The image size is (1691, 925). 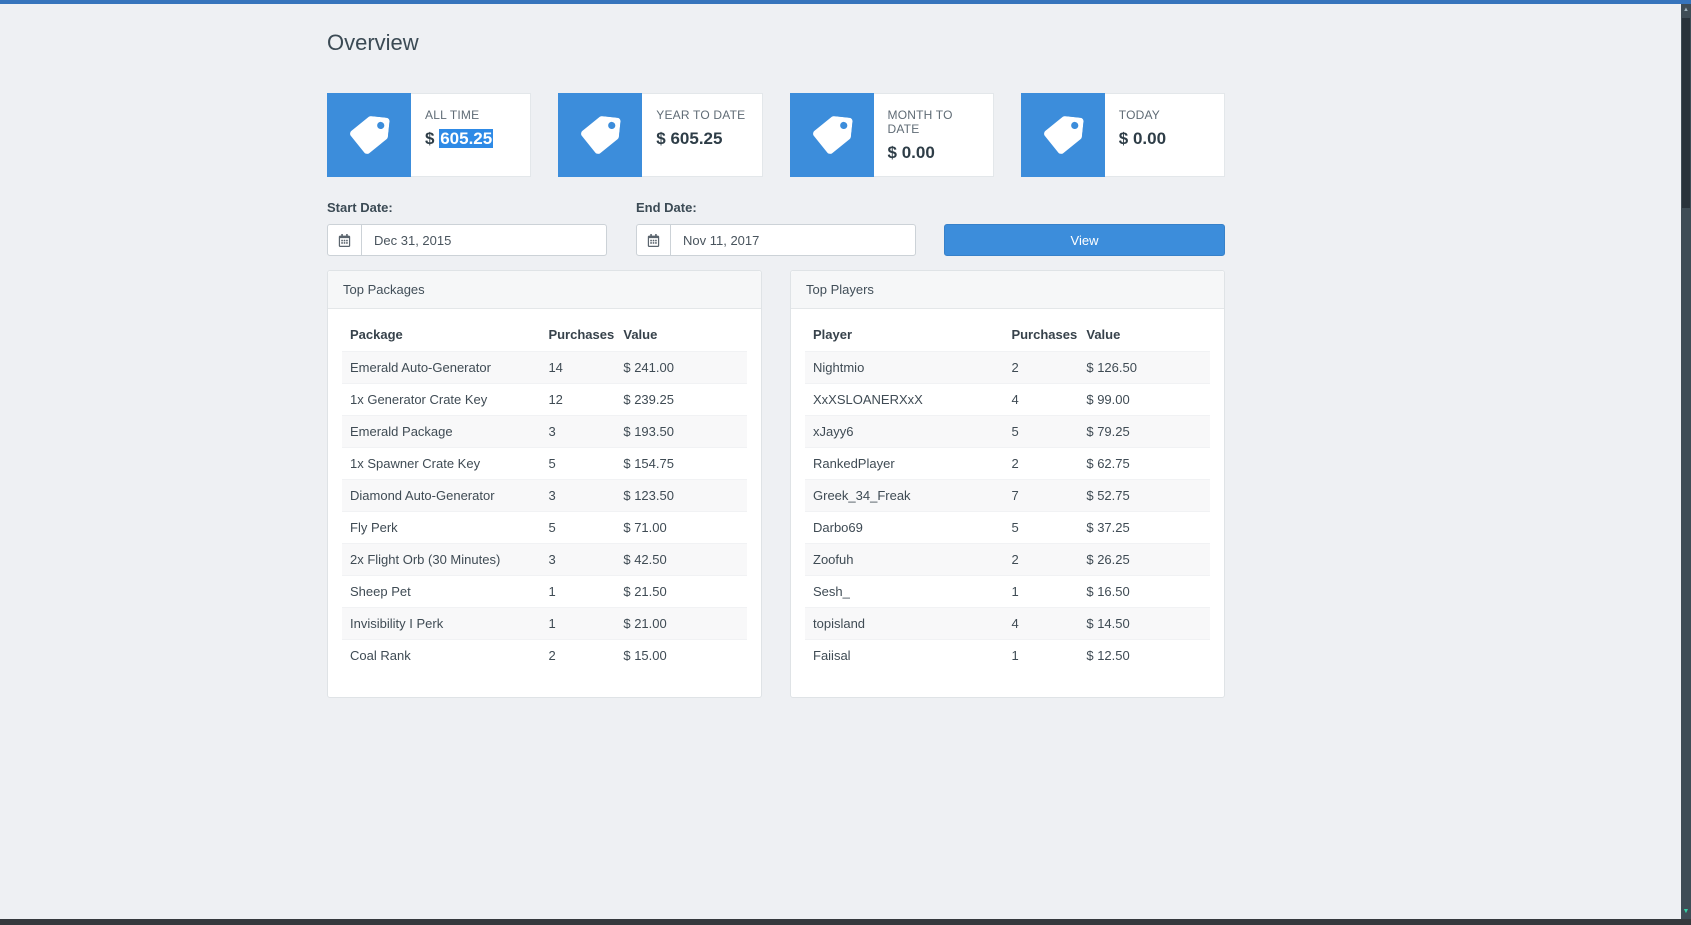 What do you see at coordinates (918, 152) in the screenshot?
I see `stat-amount: 0.00` at bounding box center [918, 152].